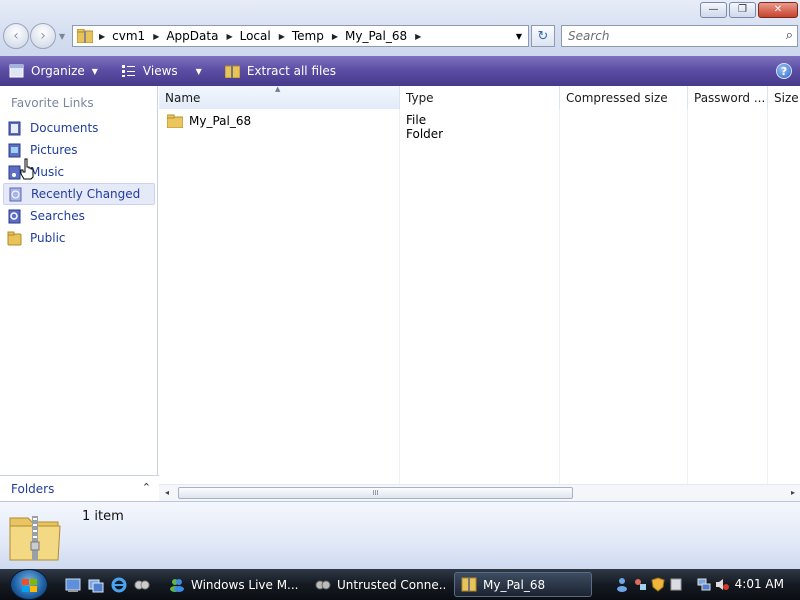 This screenshot has width=800, height=600. What do you see at coordinates (79, 488) in the screenshot?
I see `folders-toggle: Folders ⌃` at bounding box center [79, 488].